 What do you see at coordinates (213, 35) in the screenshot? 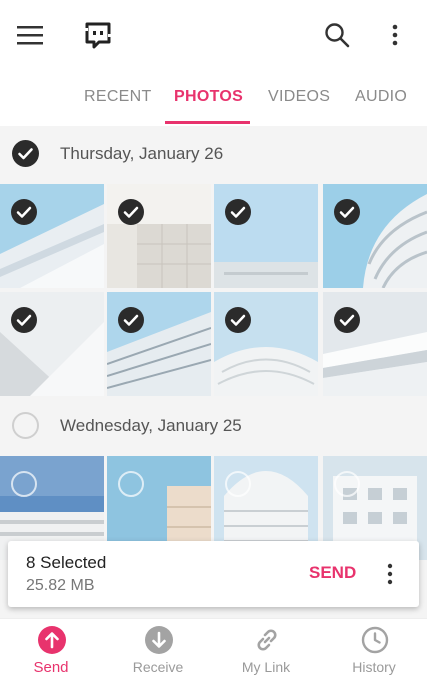
I see `app-bar` at bounding box center [213, 35].